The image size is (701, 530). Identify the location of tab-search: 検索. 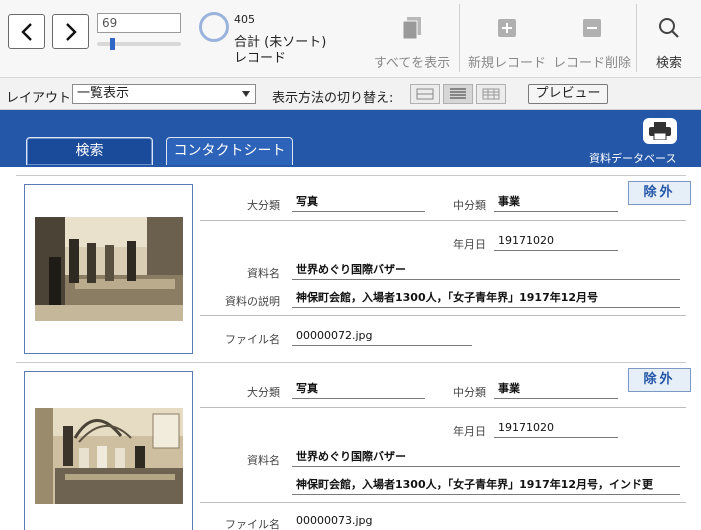
(89, 151).